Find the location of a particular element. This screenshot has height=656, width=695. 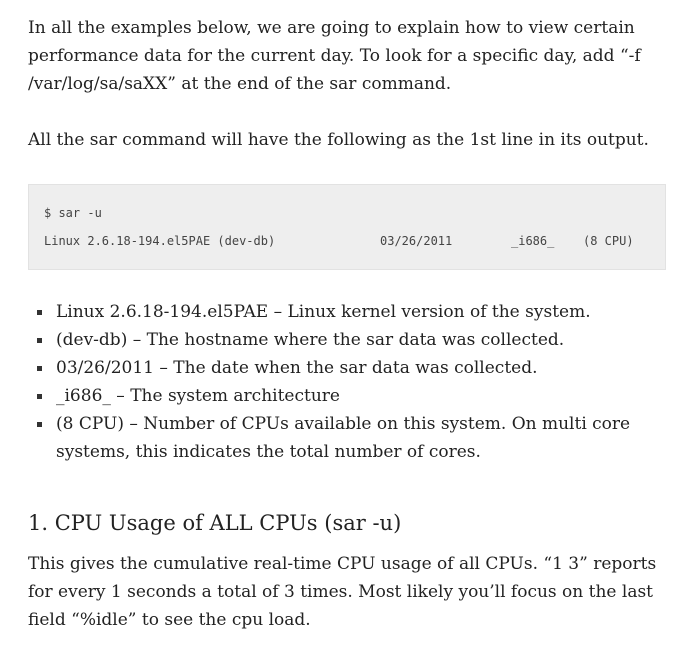

code-arch: _i686_ is located at coordinates (533, 241).